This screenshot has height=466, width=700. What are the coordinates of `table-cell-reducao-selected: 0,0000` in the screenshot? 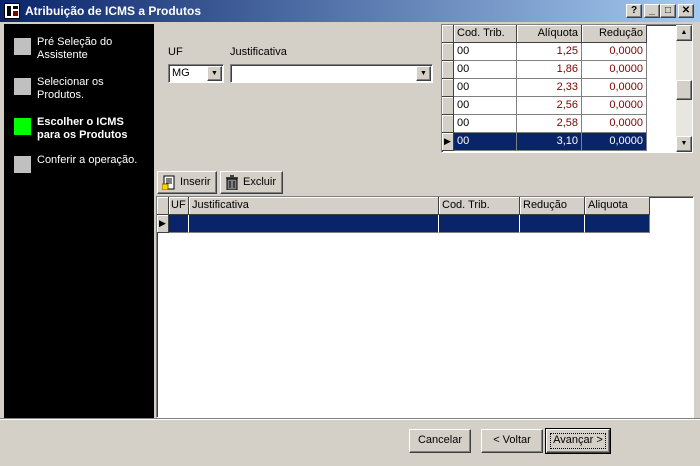 It's located at (614, 142).